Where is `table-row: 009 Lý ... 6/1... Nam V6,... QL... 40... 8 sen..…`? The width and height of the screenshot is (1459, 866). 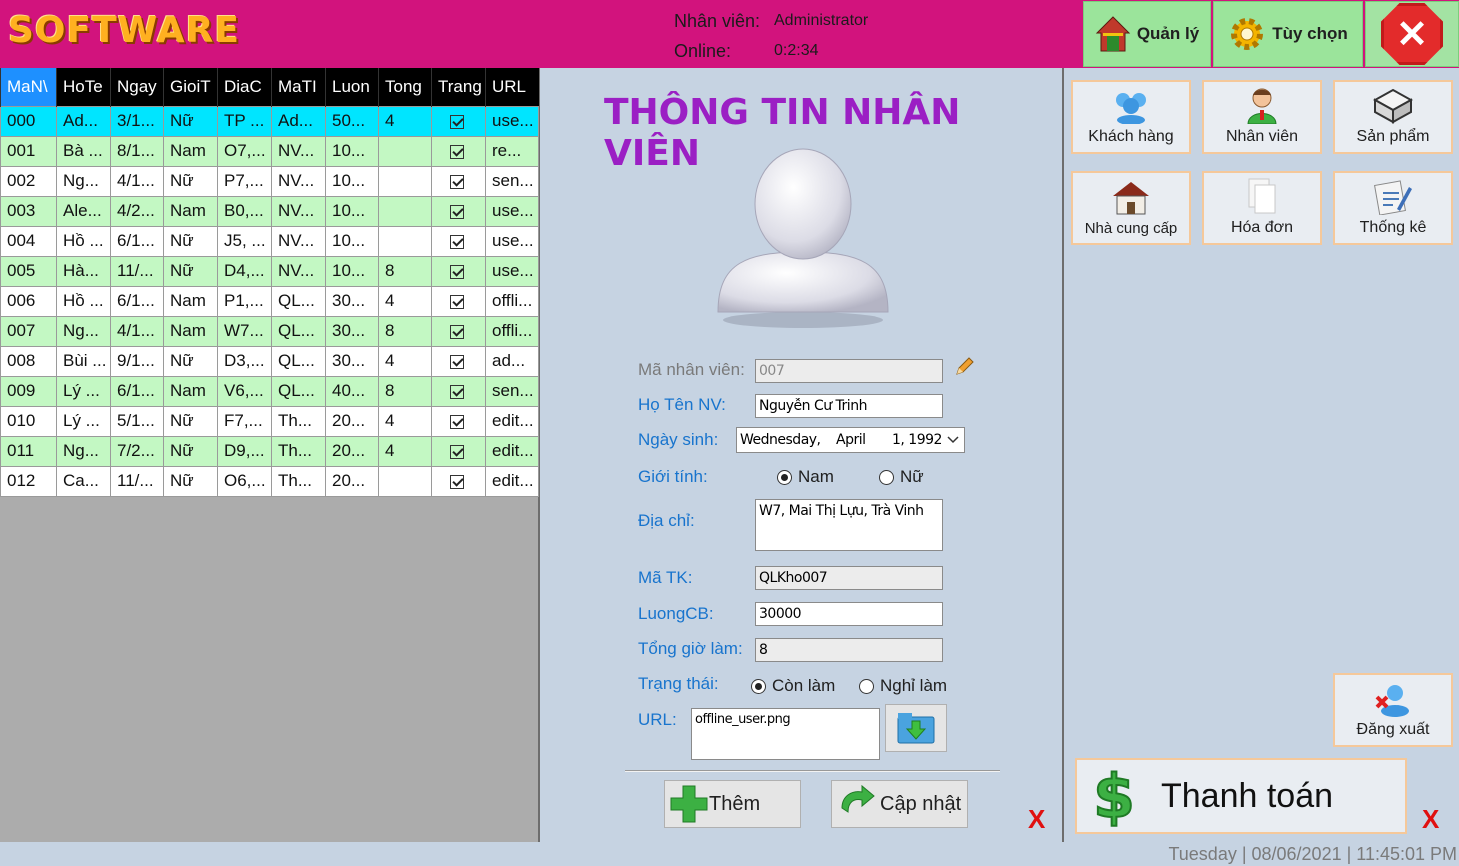
table-row: 009 Lý ... 6/1... Nam V6,... QL... 40... 8 sen..… is located at coordinates (269, 391).